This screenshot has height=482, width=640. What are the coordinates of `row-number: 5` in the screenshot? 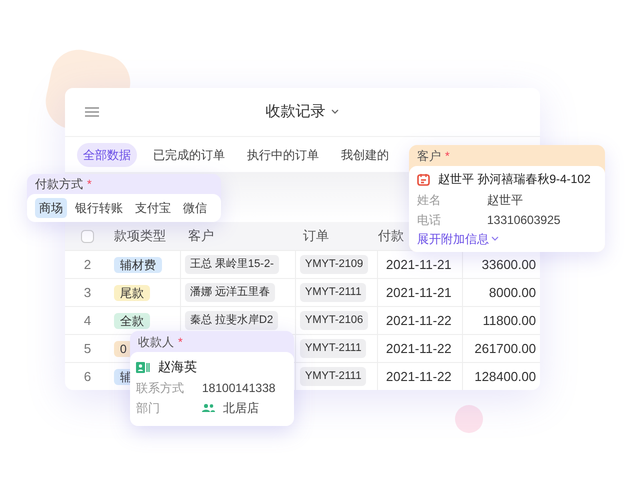 It's located at (87, 349).